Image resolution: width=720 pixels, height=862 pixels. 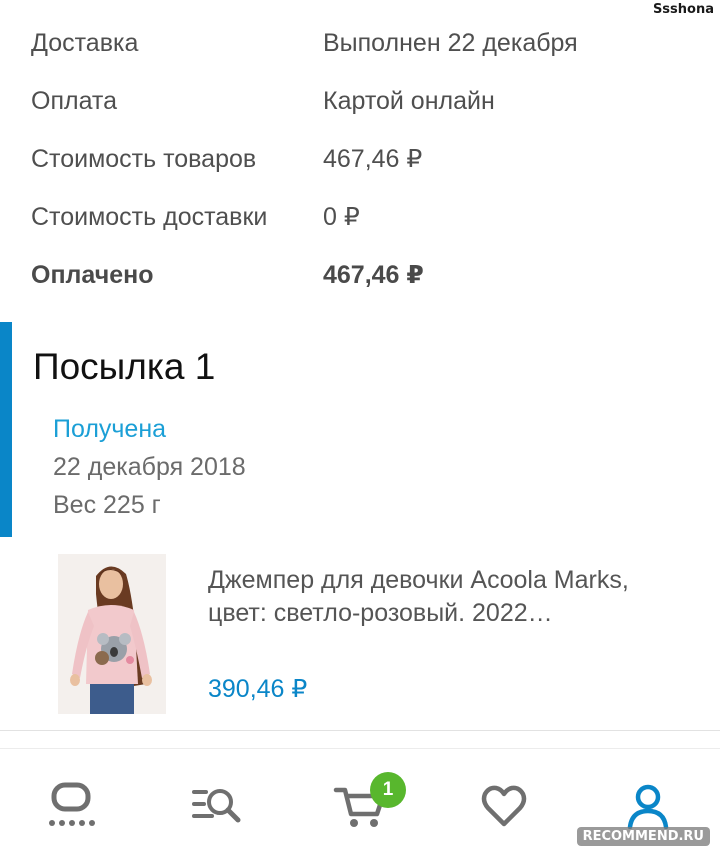 I want to click on info-row-delivery: Доставка Выполнен 22 декабря, so click(x=375, y=43).